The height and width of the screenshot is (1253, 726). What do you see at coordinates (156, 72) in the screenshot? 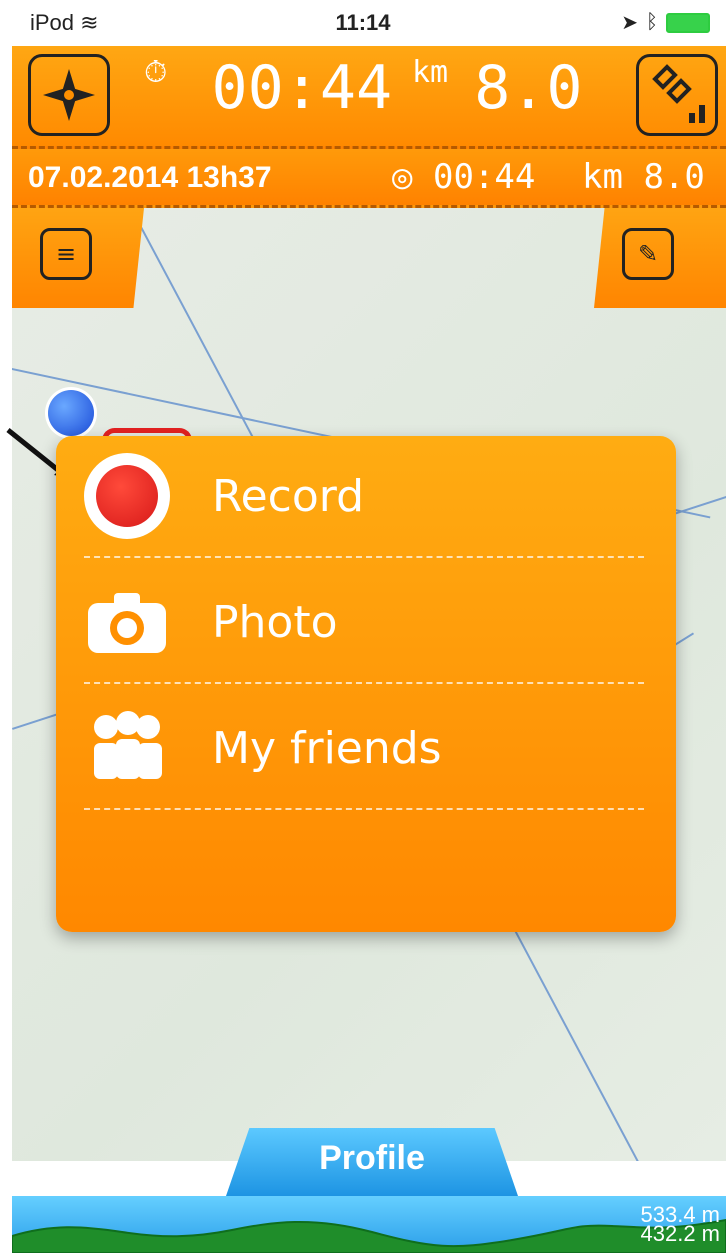
I see `stopwatch-icon: ⏱` at bounding box center [156, 72].